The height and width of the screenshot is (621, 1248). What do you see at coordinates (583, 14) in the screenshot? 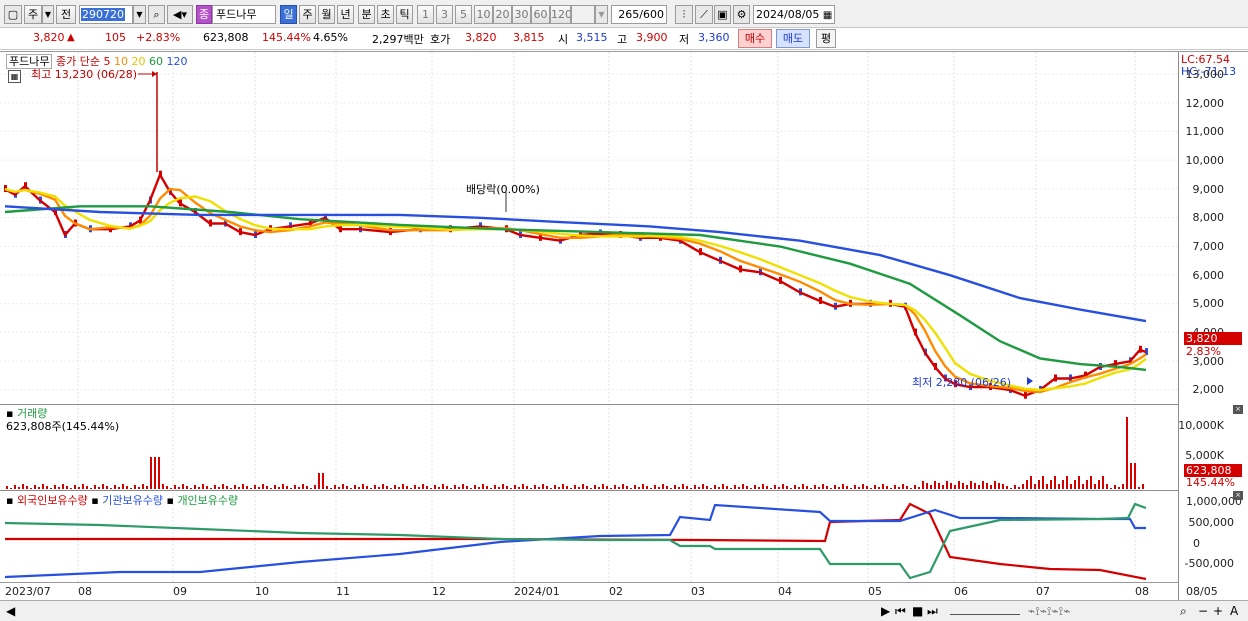
I see `minute-custom-input` at bounding box center [583, 14].